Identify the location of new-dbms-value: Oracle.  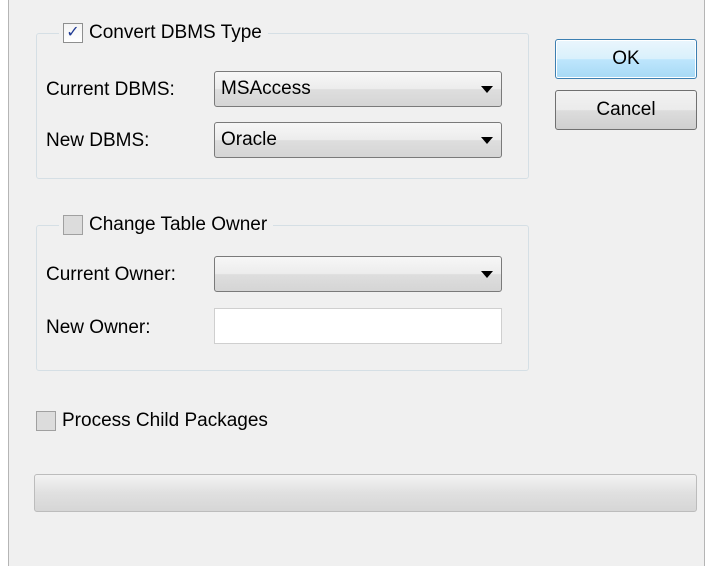
(249, 139).